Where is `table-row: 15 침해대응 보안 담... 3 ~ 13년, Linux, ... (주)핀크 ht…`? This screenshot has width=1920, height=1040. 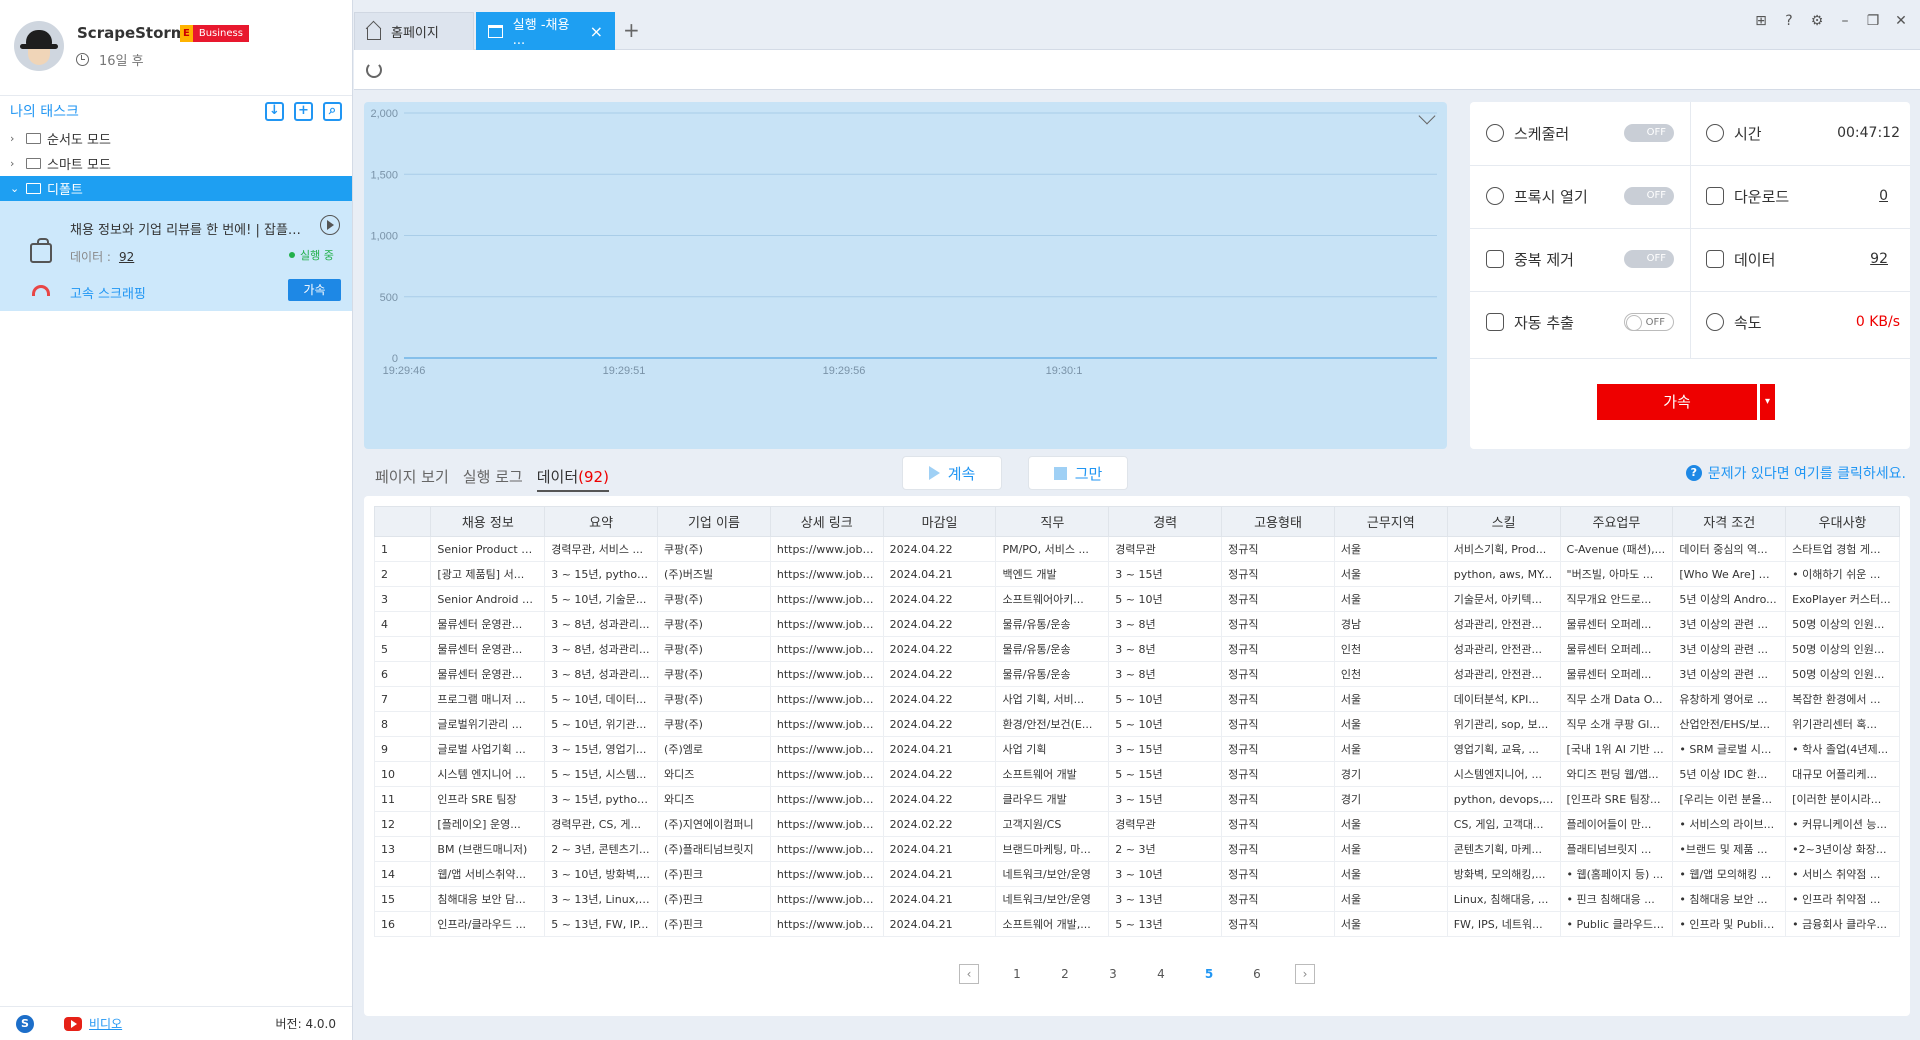 table-row: 15 침해대응 보안 담... 3 ~ 13년, Linux, ... (주)핀크 ht… is located at coordinates (1136, 899).